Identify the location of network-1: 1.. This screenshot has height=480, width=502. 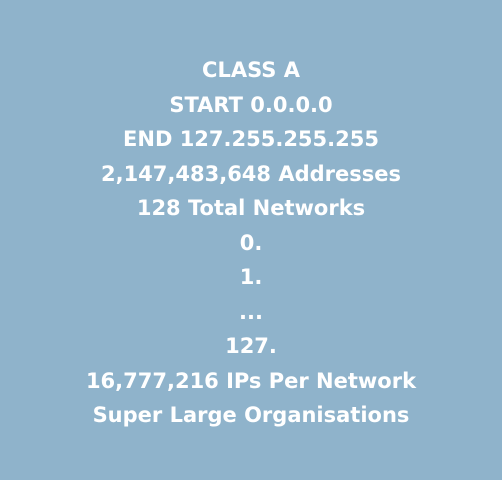
(251, 277).